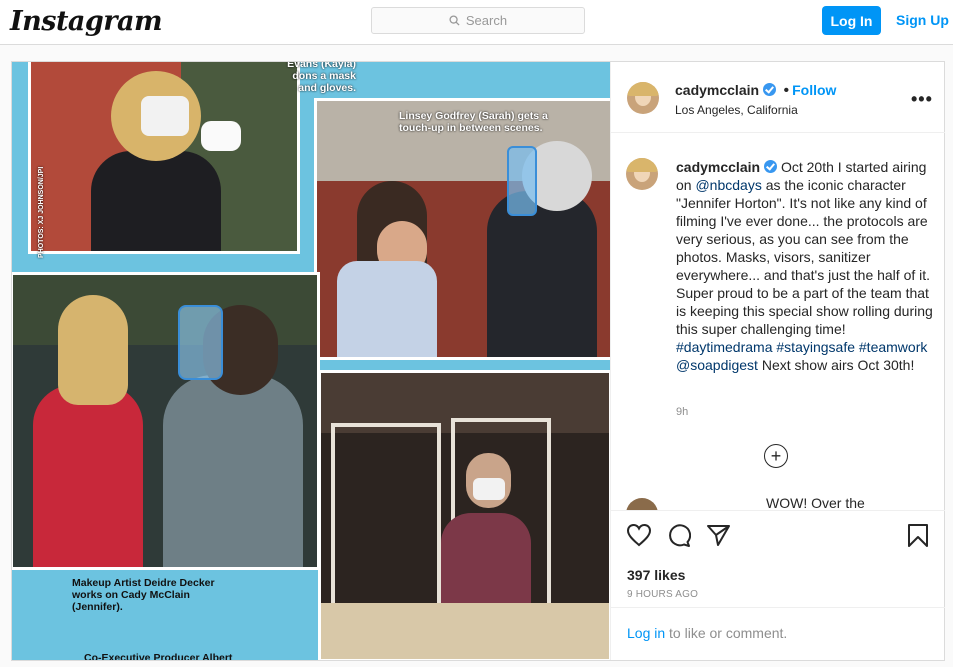 Image resolution: width=953 pixels, height=667 pixels. What do you see at coordinates (724, 347) in the screenshot?
I see `caption-link: #daytimedrama` at bounding box center [724, 347].